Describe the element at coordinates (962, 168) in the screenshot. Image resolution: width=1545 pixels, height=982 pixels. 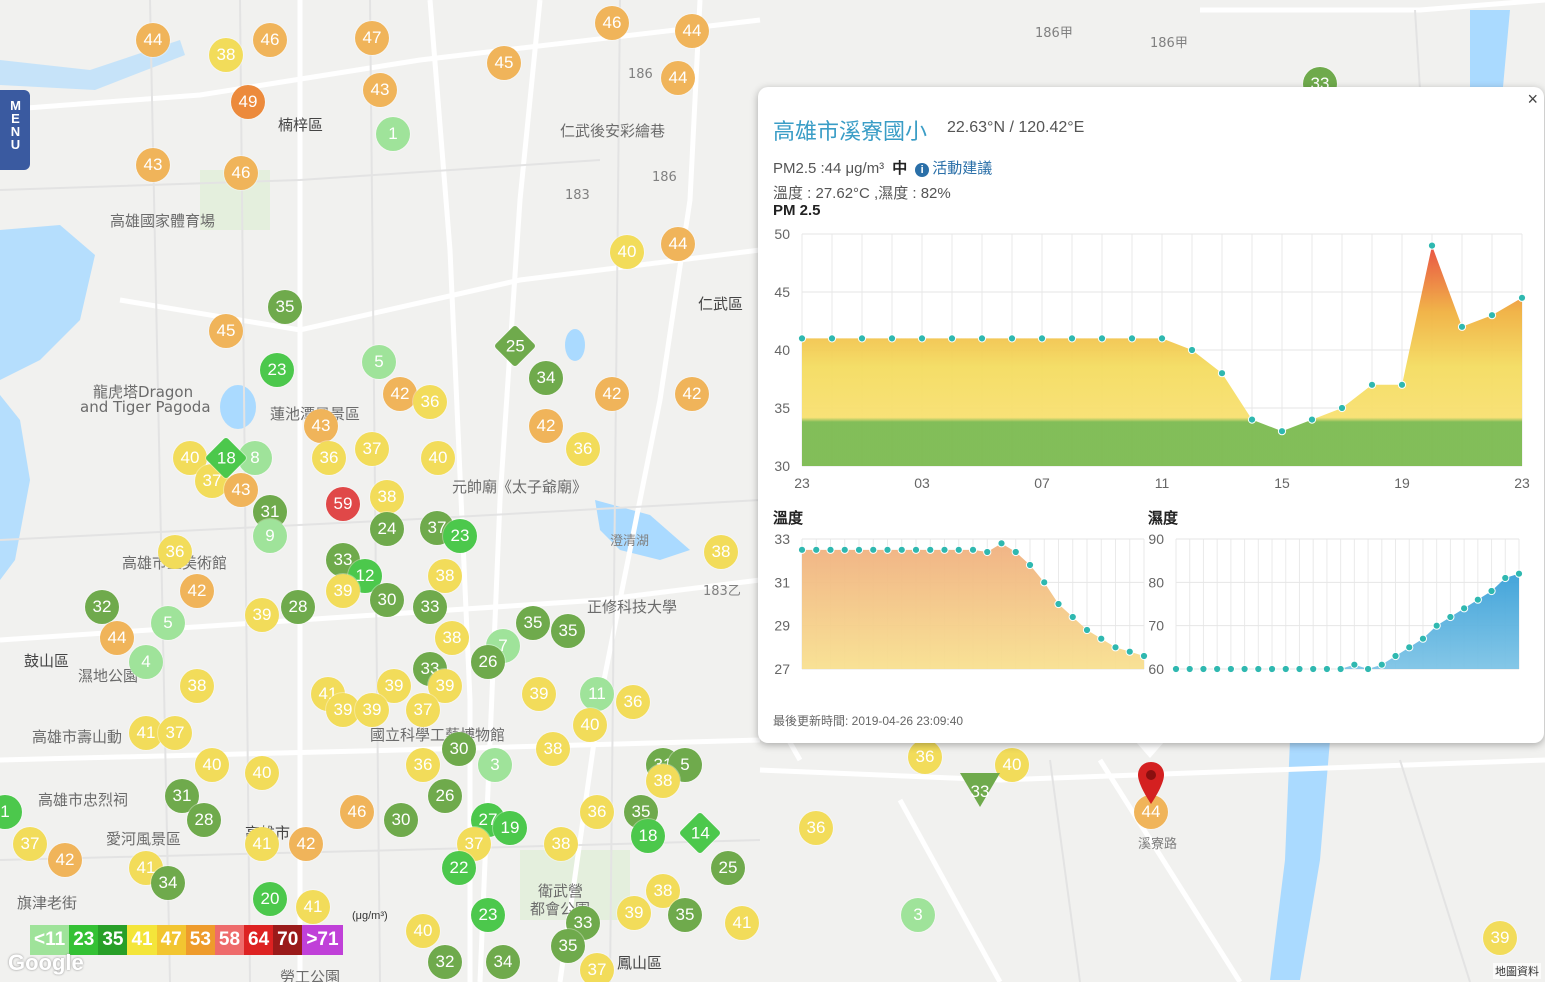
I see `activity-advice-link: 活動建議` at that location.